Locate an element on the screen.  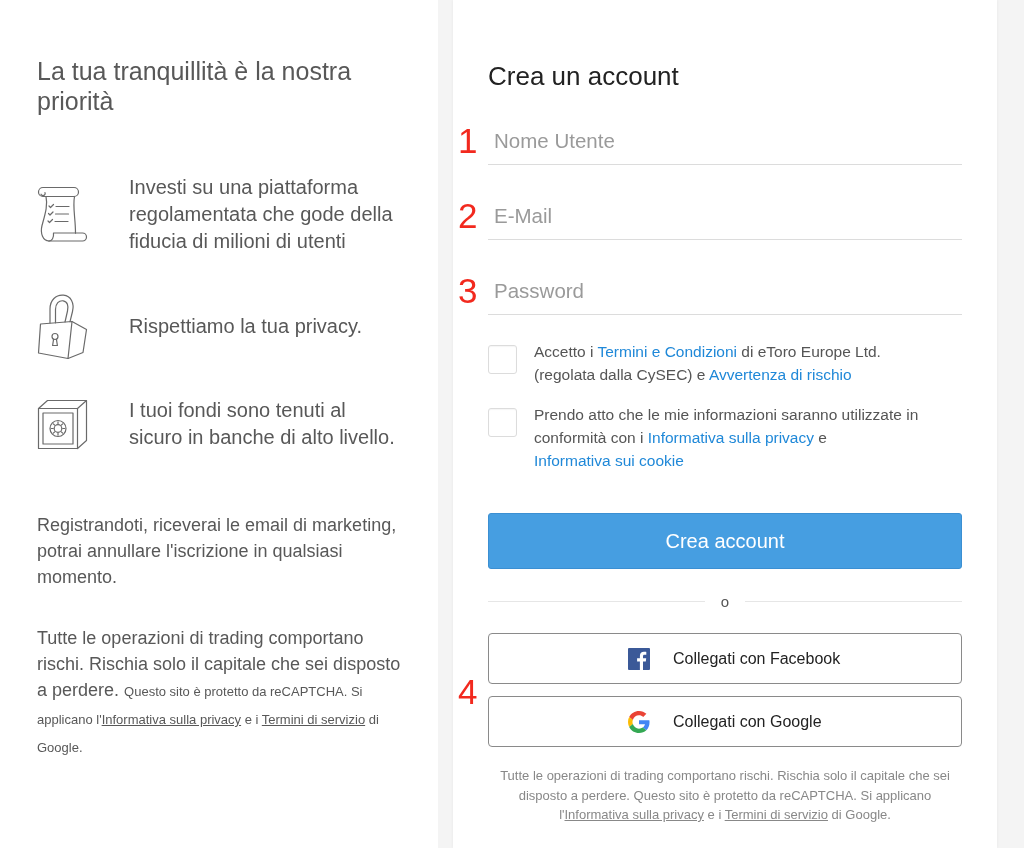
facebook-icon is located at coordinates (639, 658).